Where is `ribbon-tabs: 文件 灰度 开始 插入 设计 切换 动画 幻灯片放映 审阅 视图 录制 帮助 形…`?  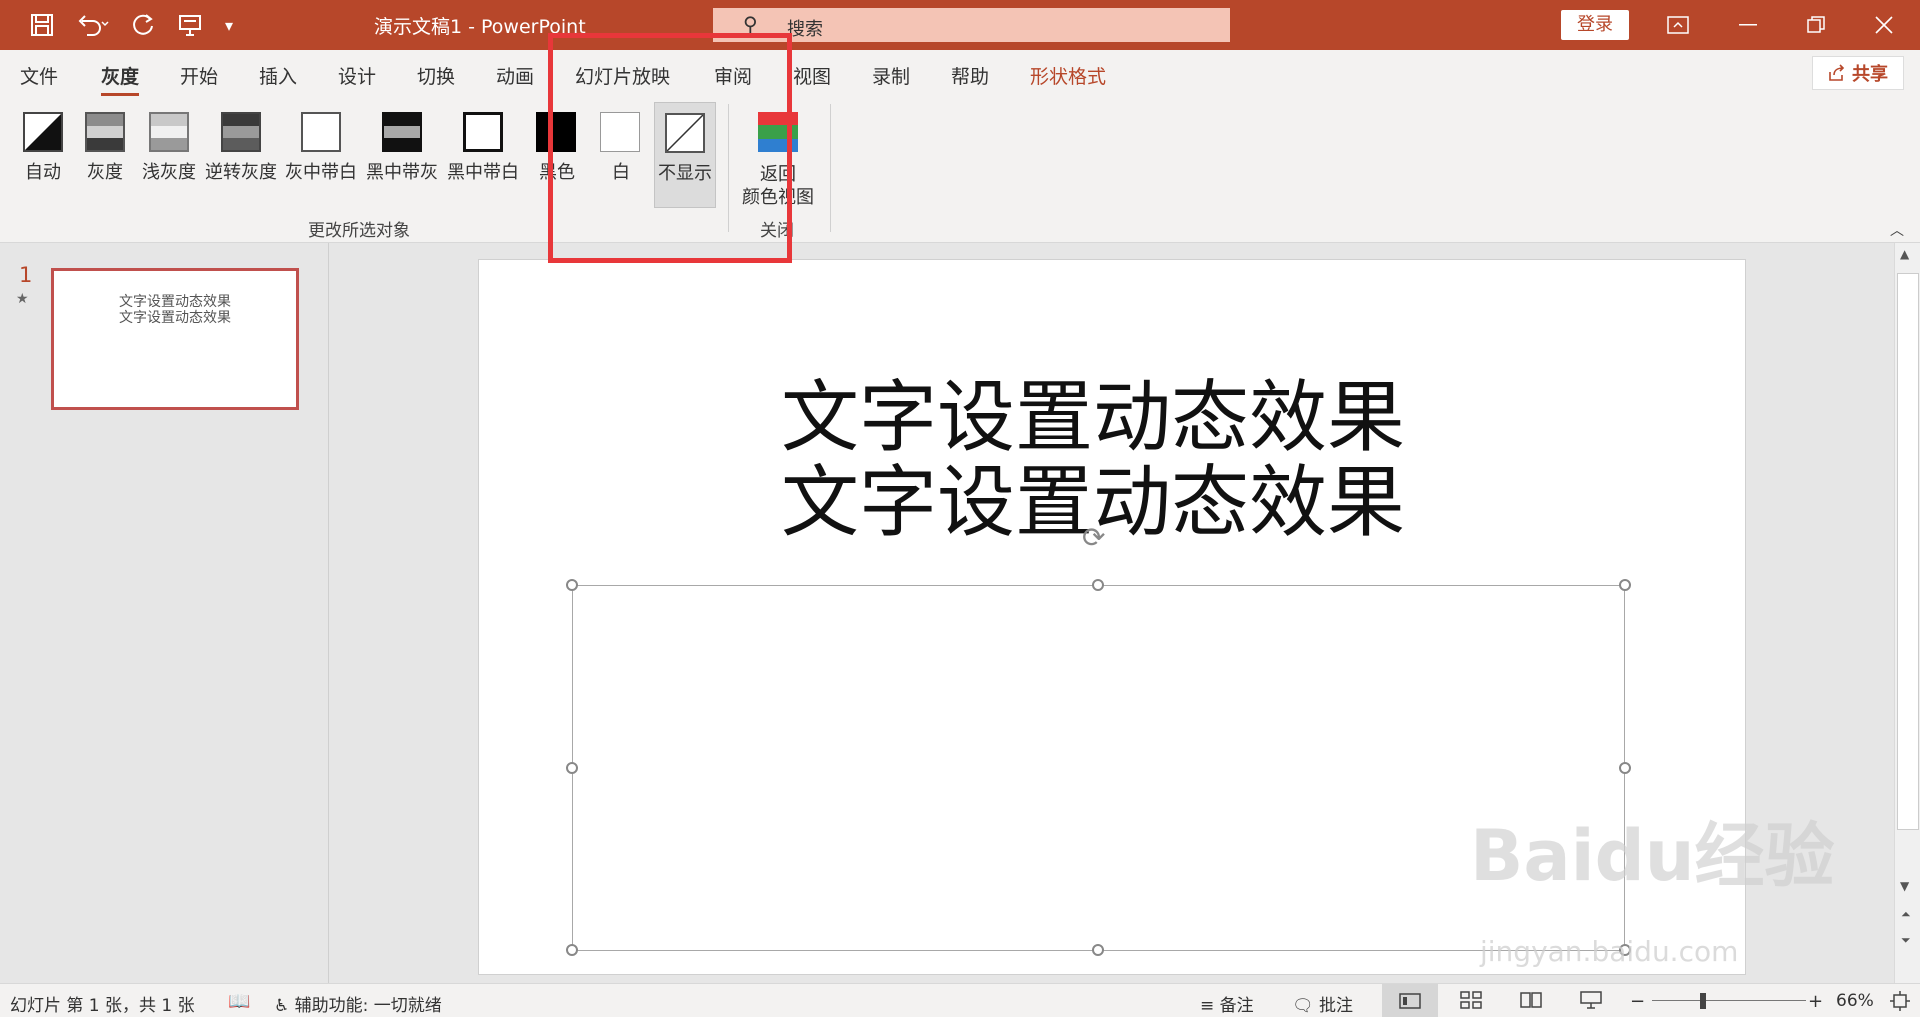
ribbon-tabs: 文件 灰度 开始 插入 设计 切换 动画 幻灯片放映 审阅 视图 录制 帮助 形… is located at coordinates (960, 73).